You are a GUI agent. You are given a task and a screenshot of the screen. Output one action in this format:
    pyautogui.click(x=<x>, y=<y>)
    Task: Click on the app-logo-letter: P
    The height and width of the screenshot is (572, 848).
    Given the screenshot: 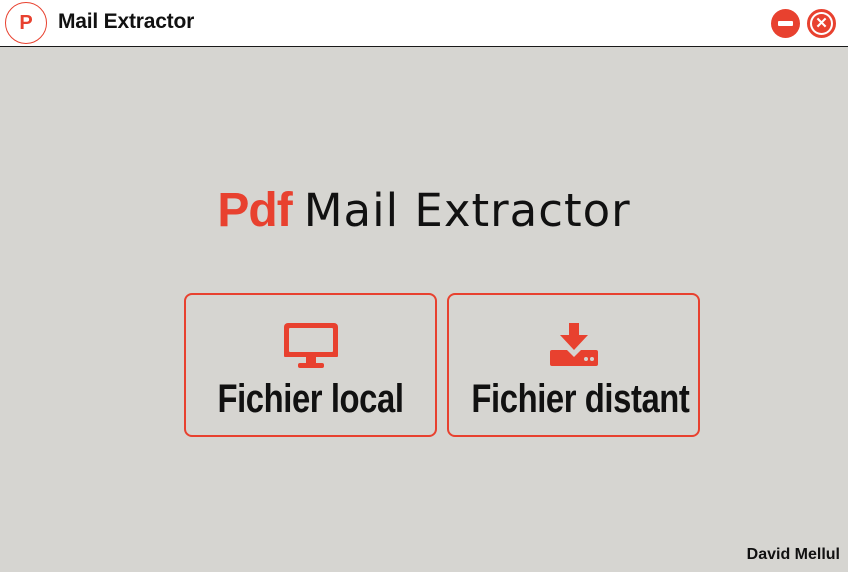 What is the action you would take?
    pyautogui.click(x=26, y=22)
    